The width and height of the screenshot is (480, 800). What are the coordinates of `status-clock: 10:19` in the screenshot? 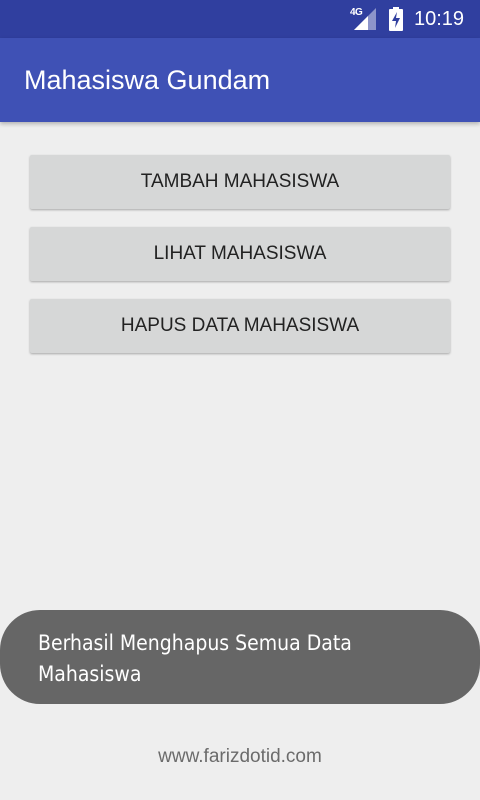 It's located at (439, 19).